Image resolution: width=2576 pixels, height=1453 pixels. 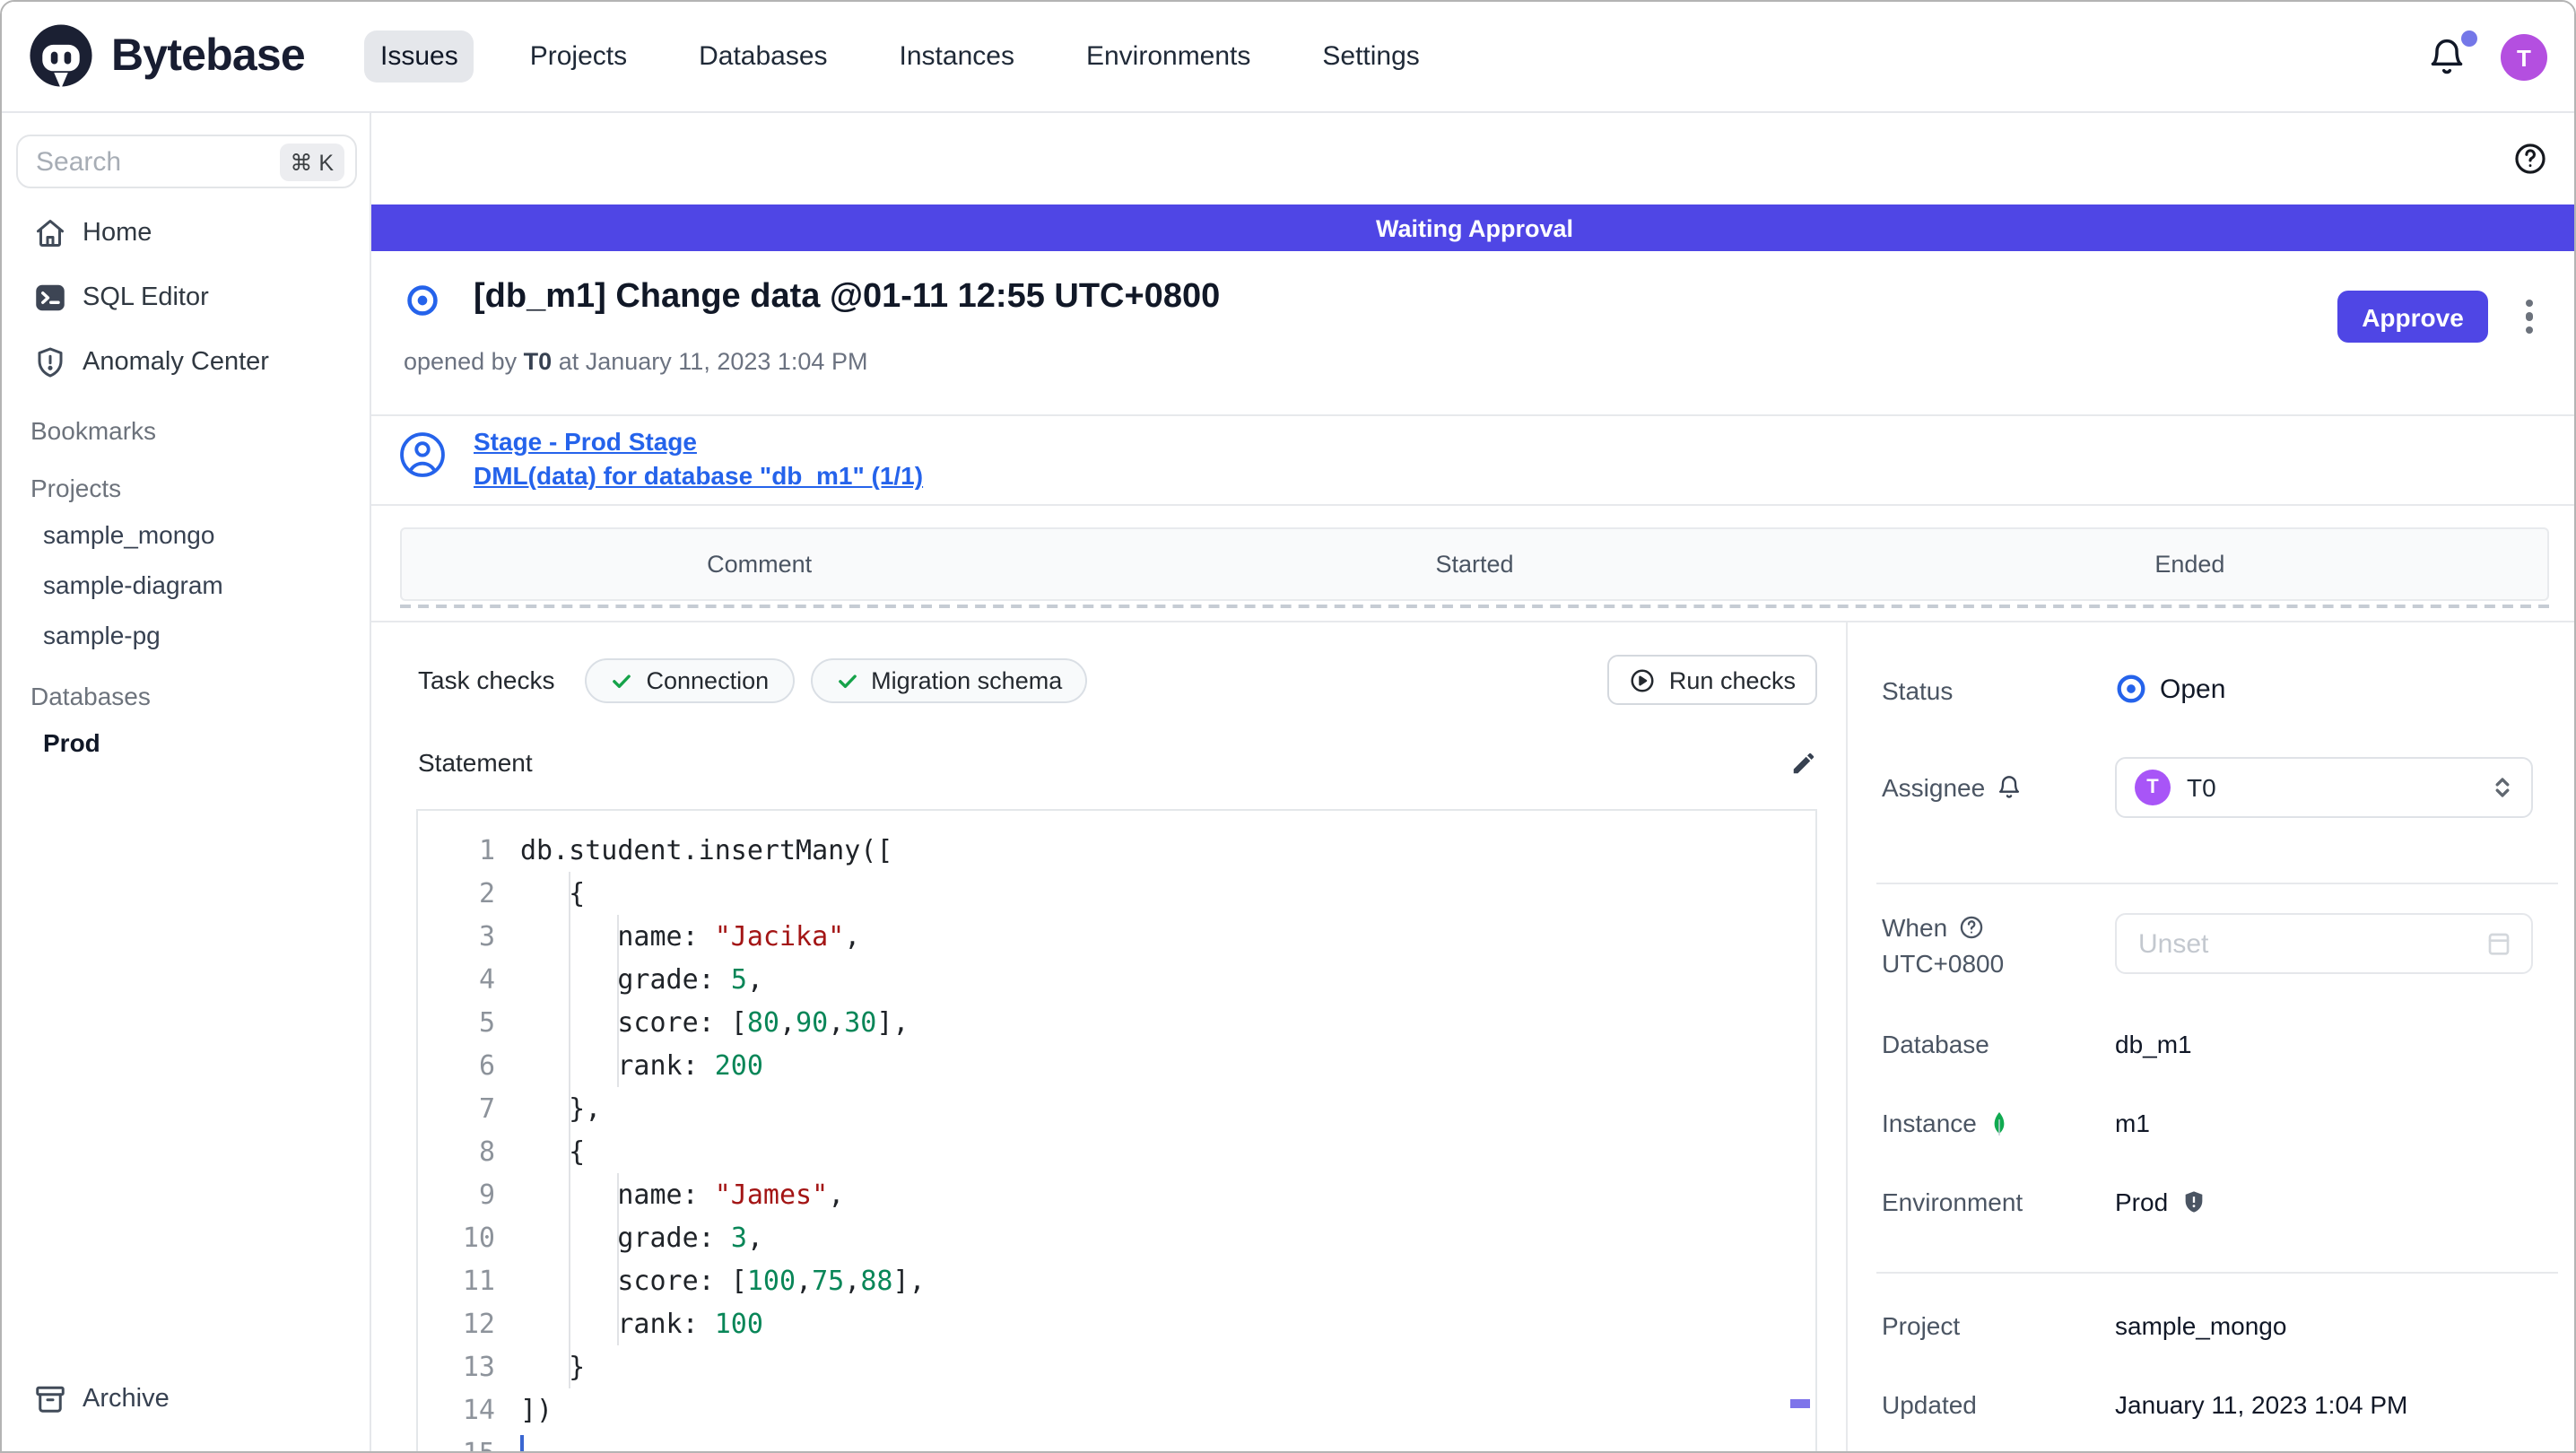 I want to click on sidebar-section-databases: Databases, so click(x=90, y=696).